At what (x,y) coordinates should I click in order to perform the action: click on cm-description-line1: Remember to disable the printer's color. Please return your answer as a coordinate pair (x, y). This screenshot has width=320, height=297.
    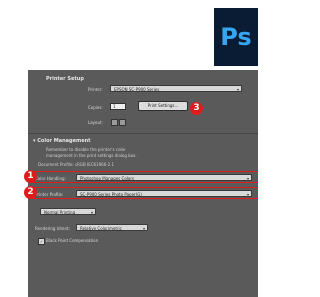
    Looking at the image, I should click on (86, 149).